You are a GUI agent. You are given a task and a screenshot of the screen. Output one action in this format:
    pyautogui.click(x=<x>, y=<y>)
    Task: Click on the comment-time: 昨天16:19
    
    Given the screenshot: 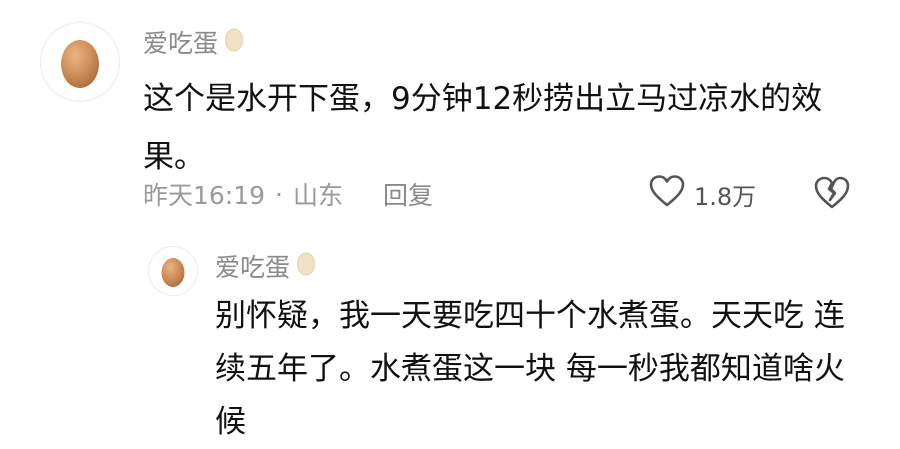 What is the action you would take?
    pyautogui.click(x=204, y=195)
    